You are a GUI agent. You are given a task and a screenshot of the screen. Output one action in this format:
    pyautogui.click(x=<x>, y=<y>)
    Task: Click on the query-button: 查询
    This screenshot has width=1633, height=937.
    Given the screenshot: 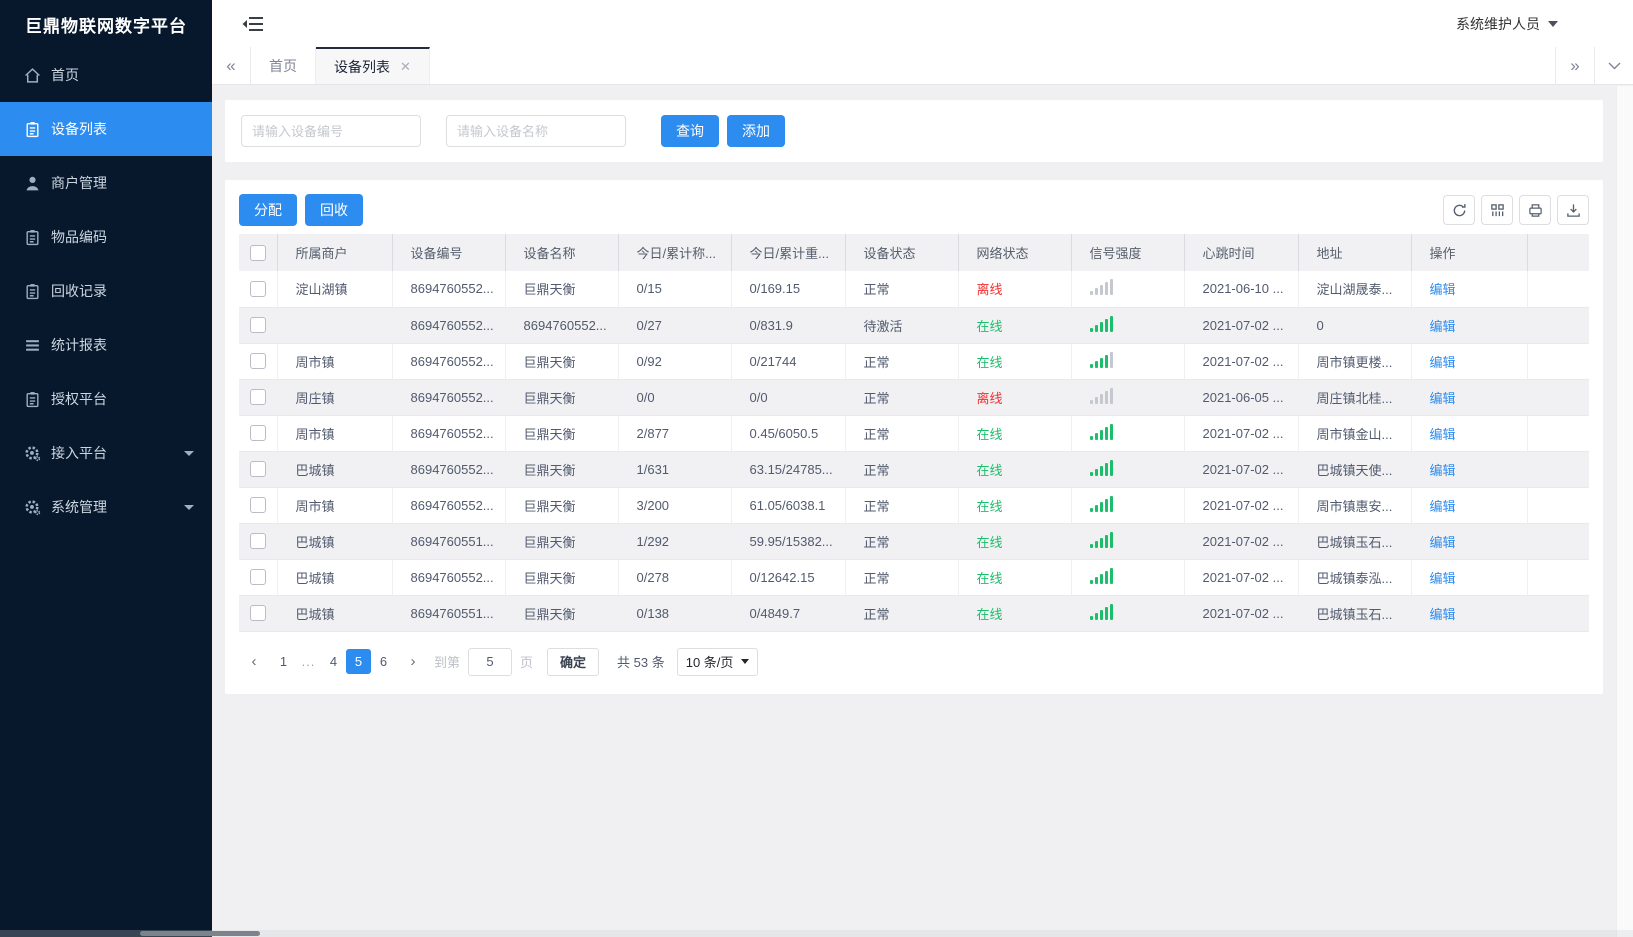 What is the action you would take?
    pyautogui.click(x=690, y=131)
    